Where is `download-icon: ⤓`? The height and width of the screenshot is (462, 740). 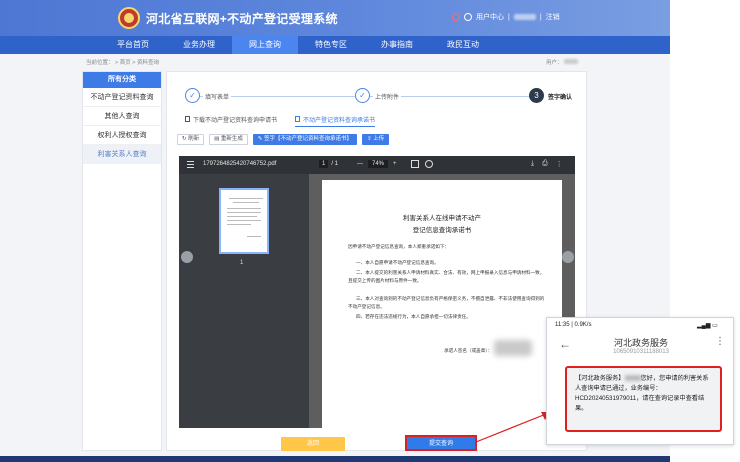 download-icon: ⤓ is located at coordinates (532, 164).